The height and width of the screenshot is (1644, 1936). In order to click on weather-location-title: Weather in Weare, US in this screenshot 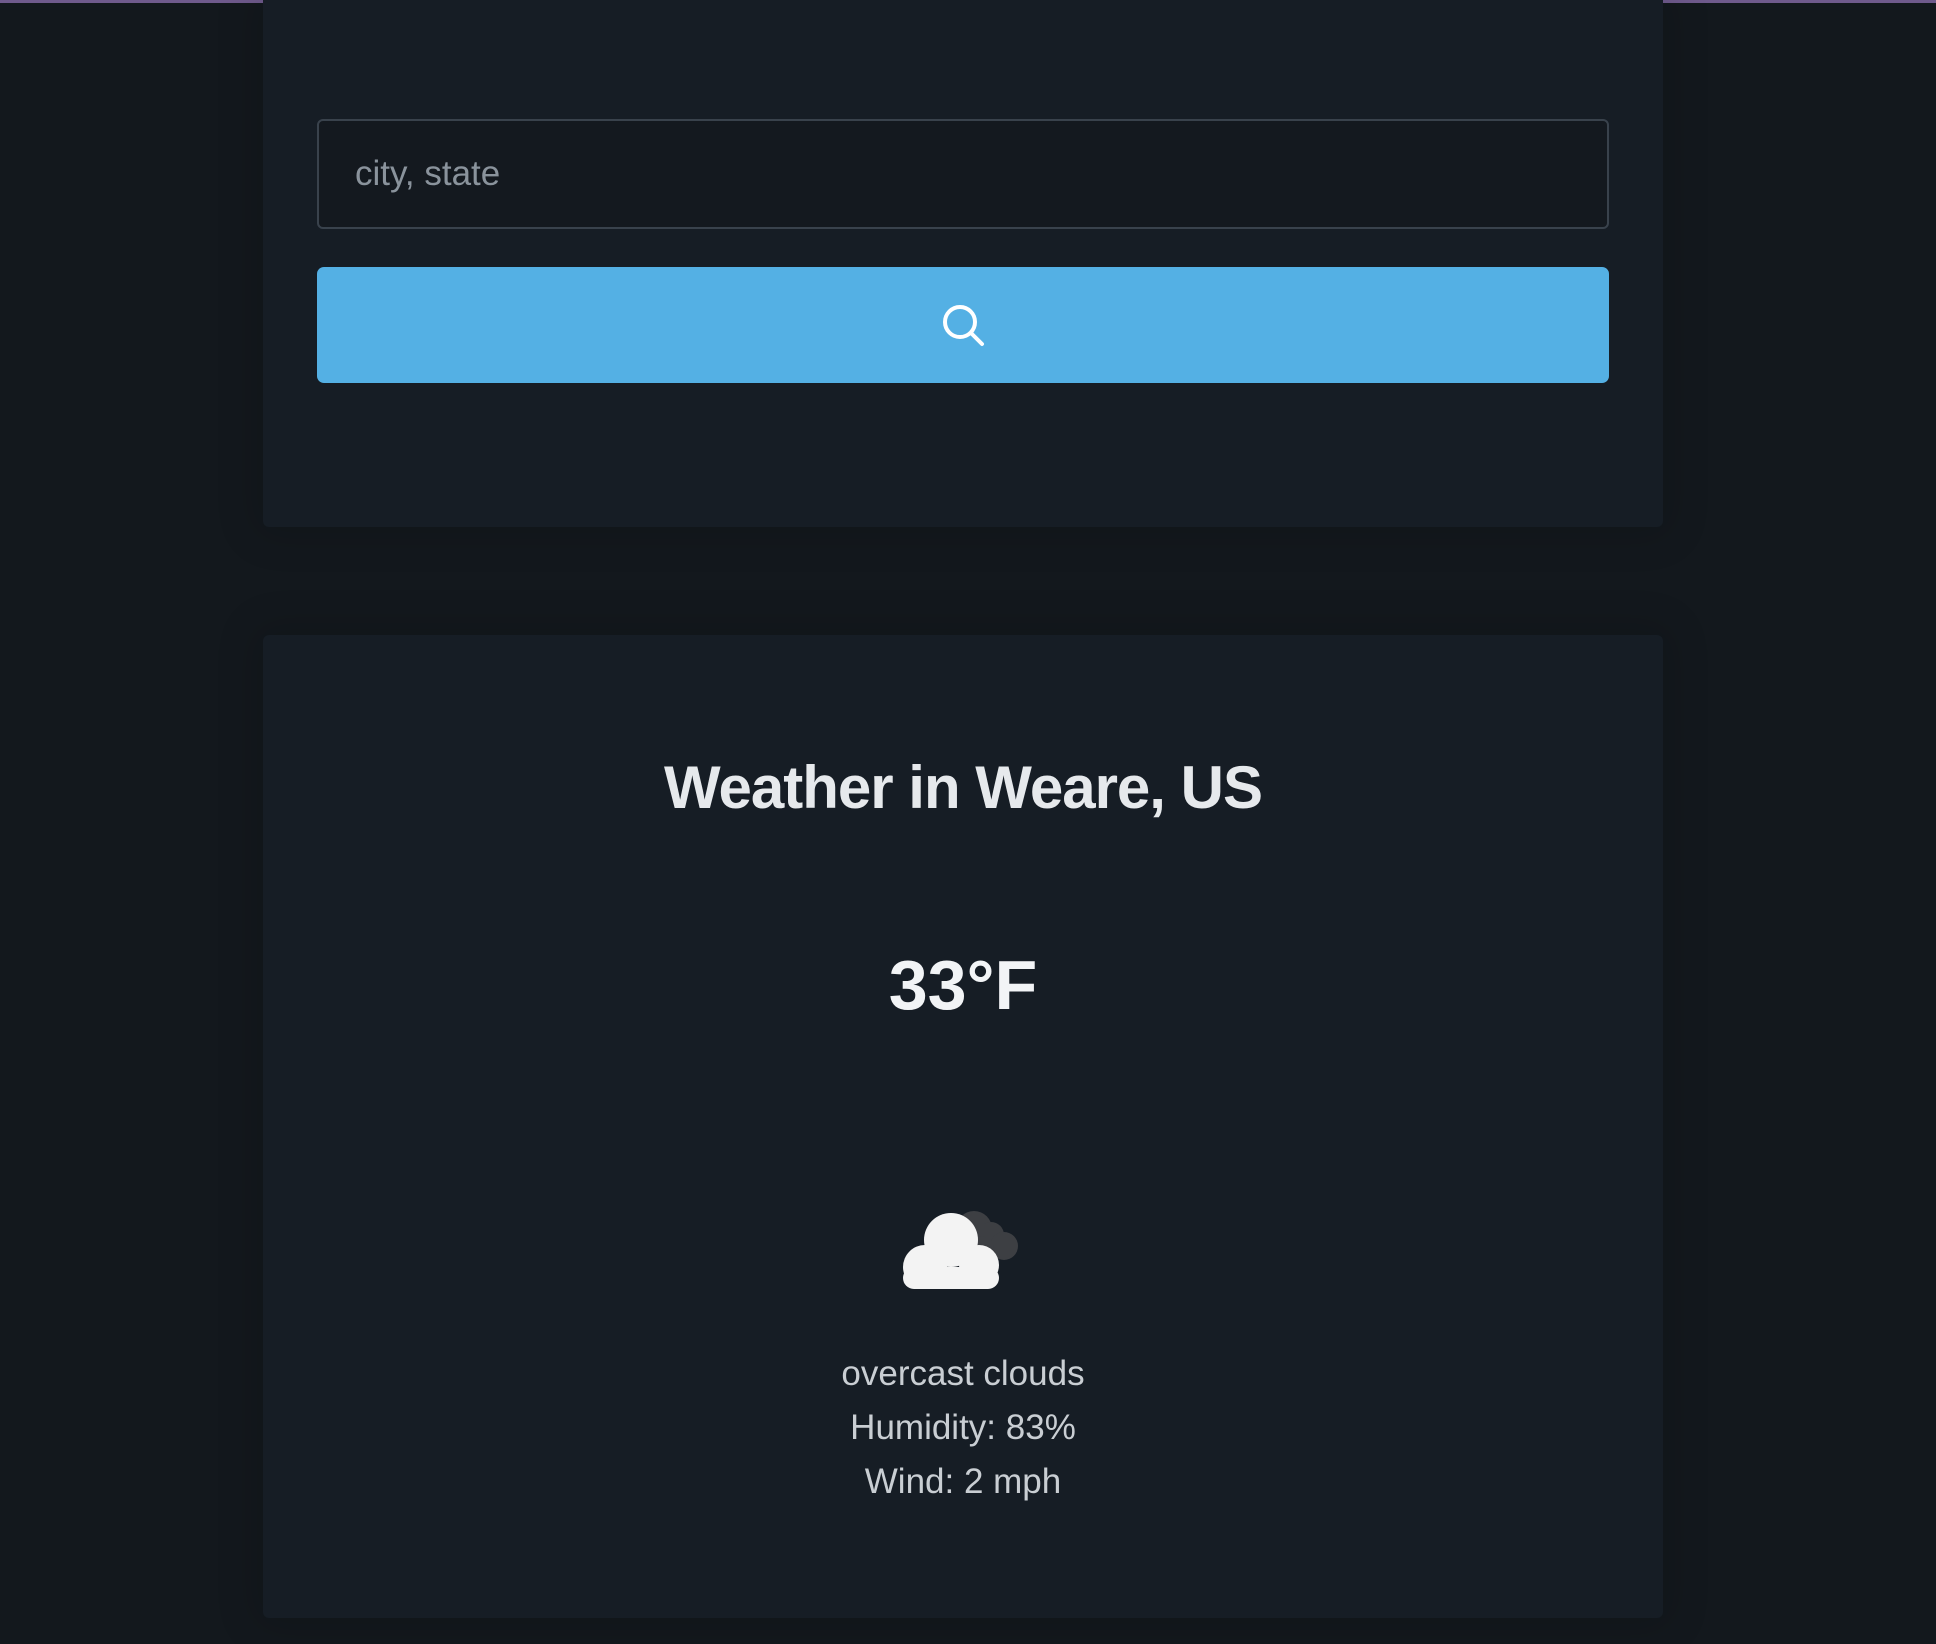, I will do `click(963, 787)`.